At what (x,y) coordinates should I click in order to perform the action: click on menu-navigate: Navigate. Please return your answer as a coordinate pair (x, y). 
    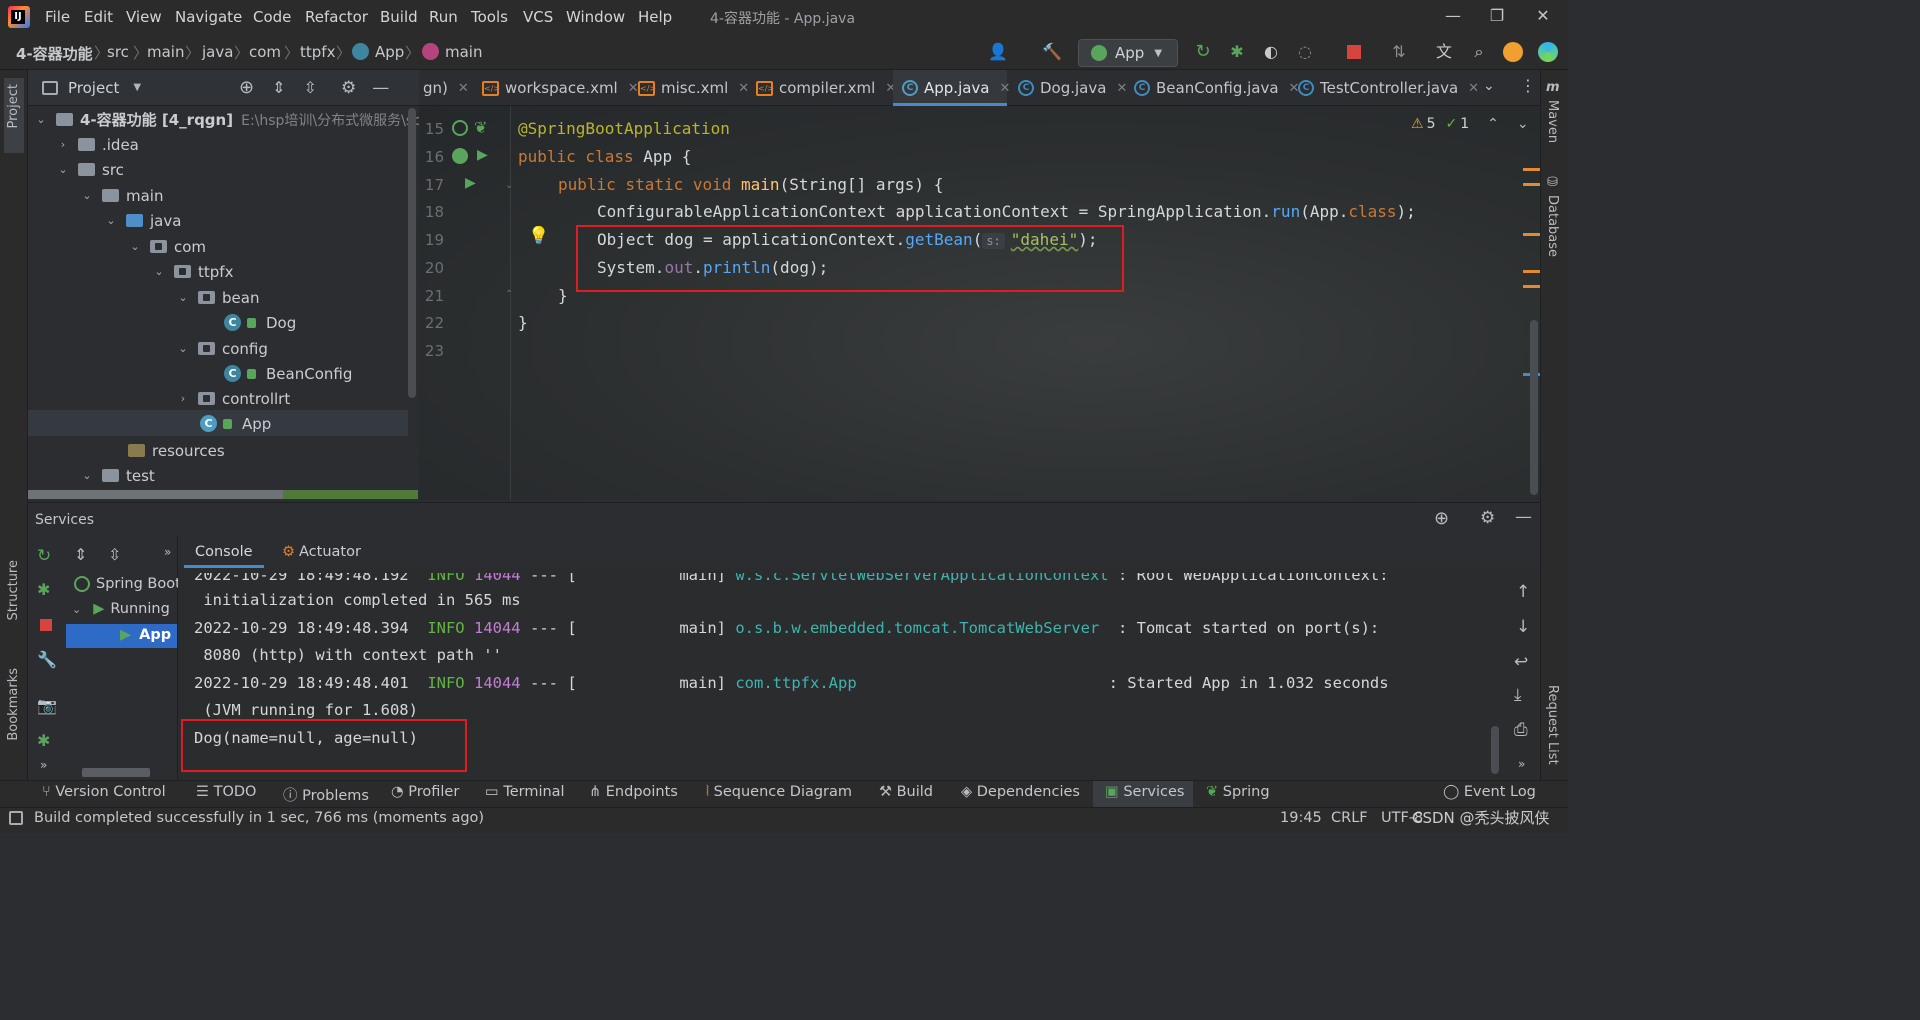
    Looking at the image, I should click on (208, 17).